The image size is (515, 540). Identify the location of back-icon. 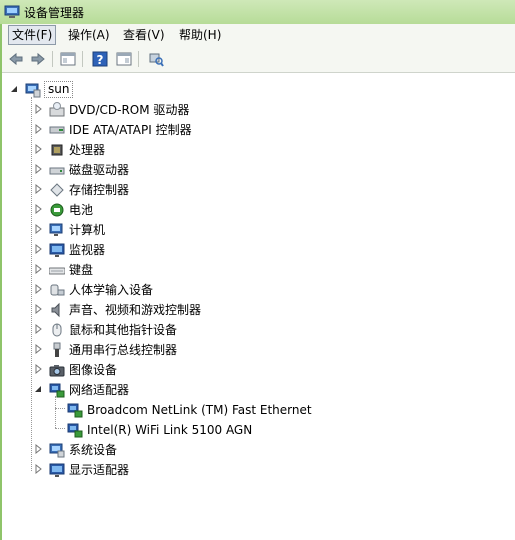
(16, 59).